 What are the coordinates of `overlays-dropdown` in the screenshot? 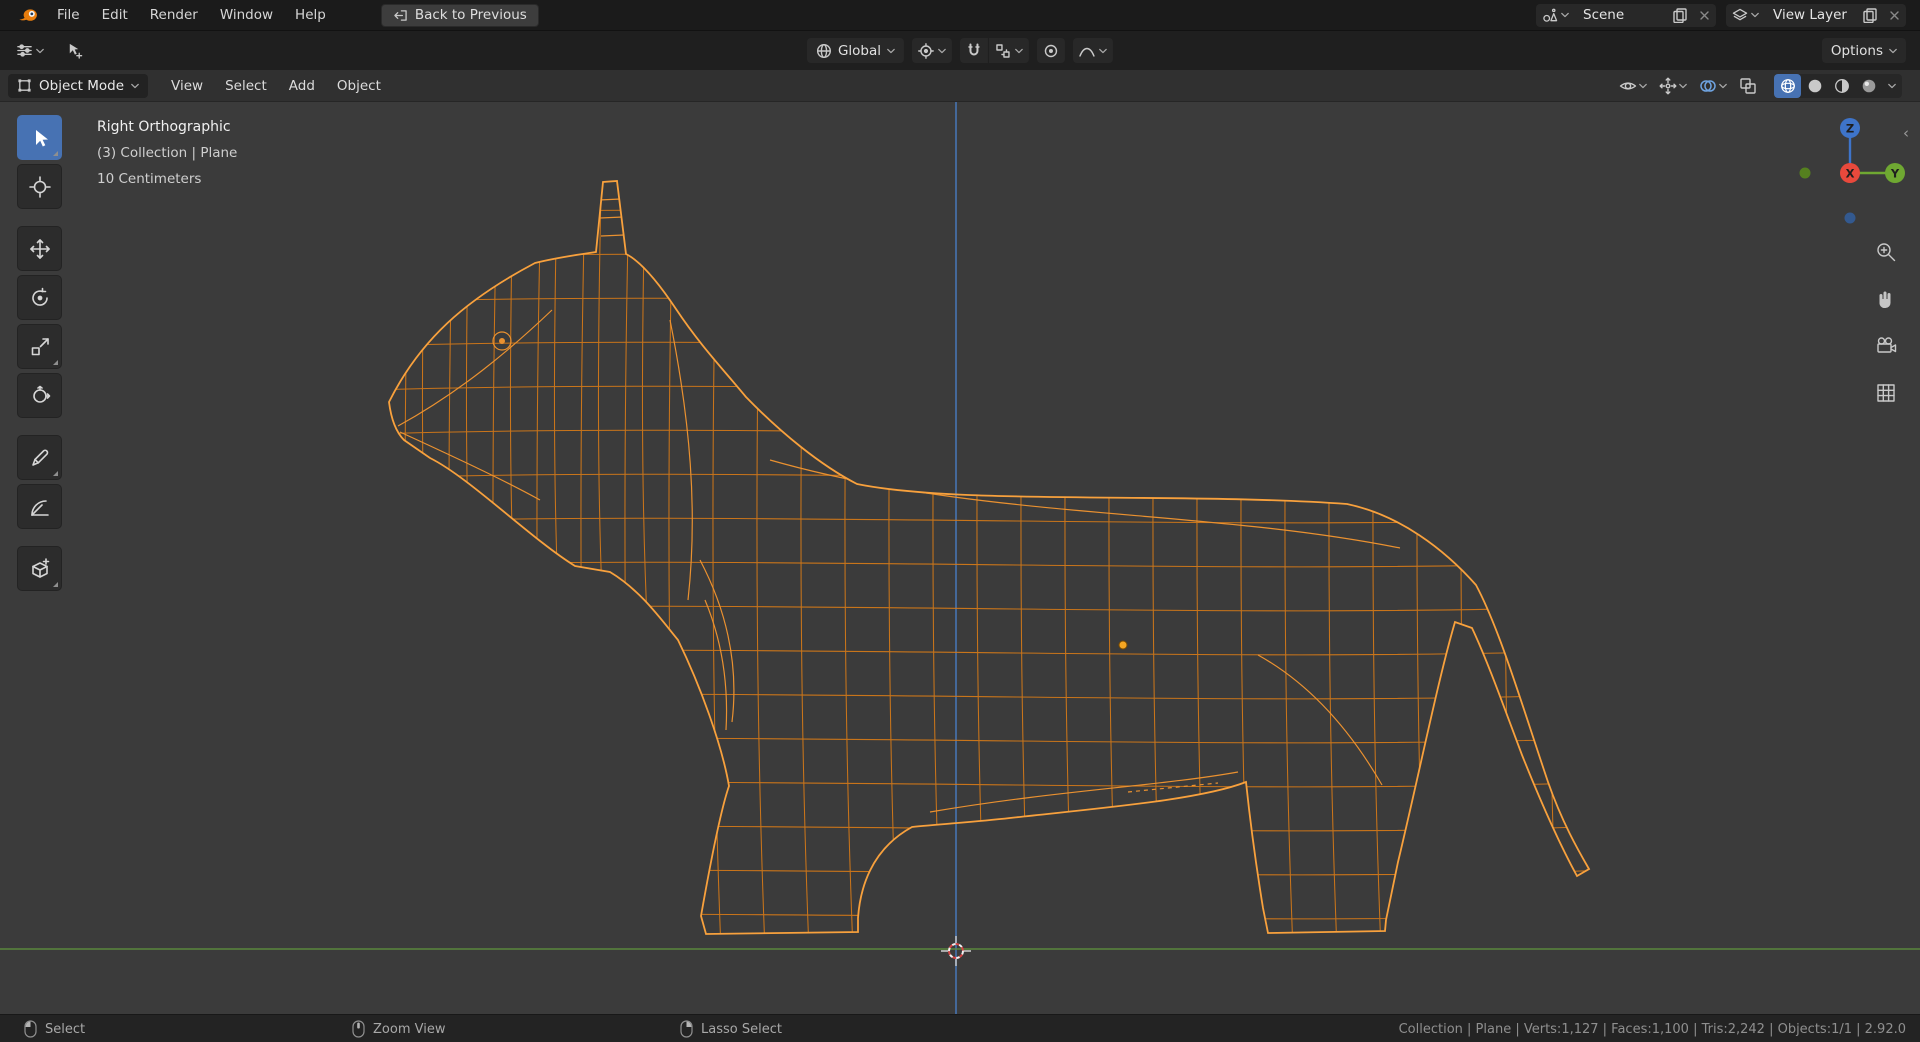 It's located at (1713, 86).